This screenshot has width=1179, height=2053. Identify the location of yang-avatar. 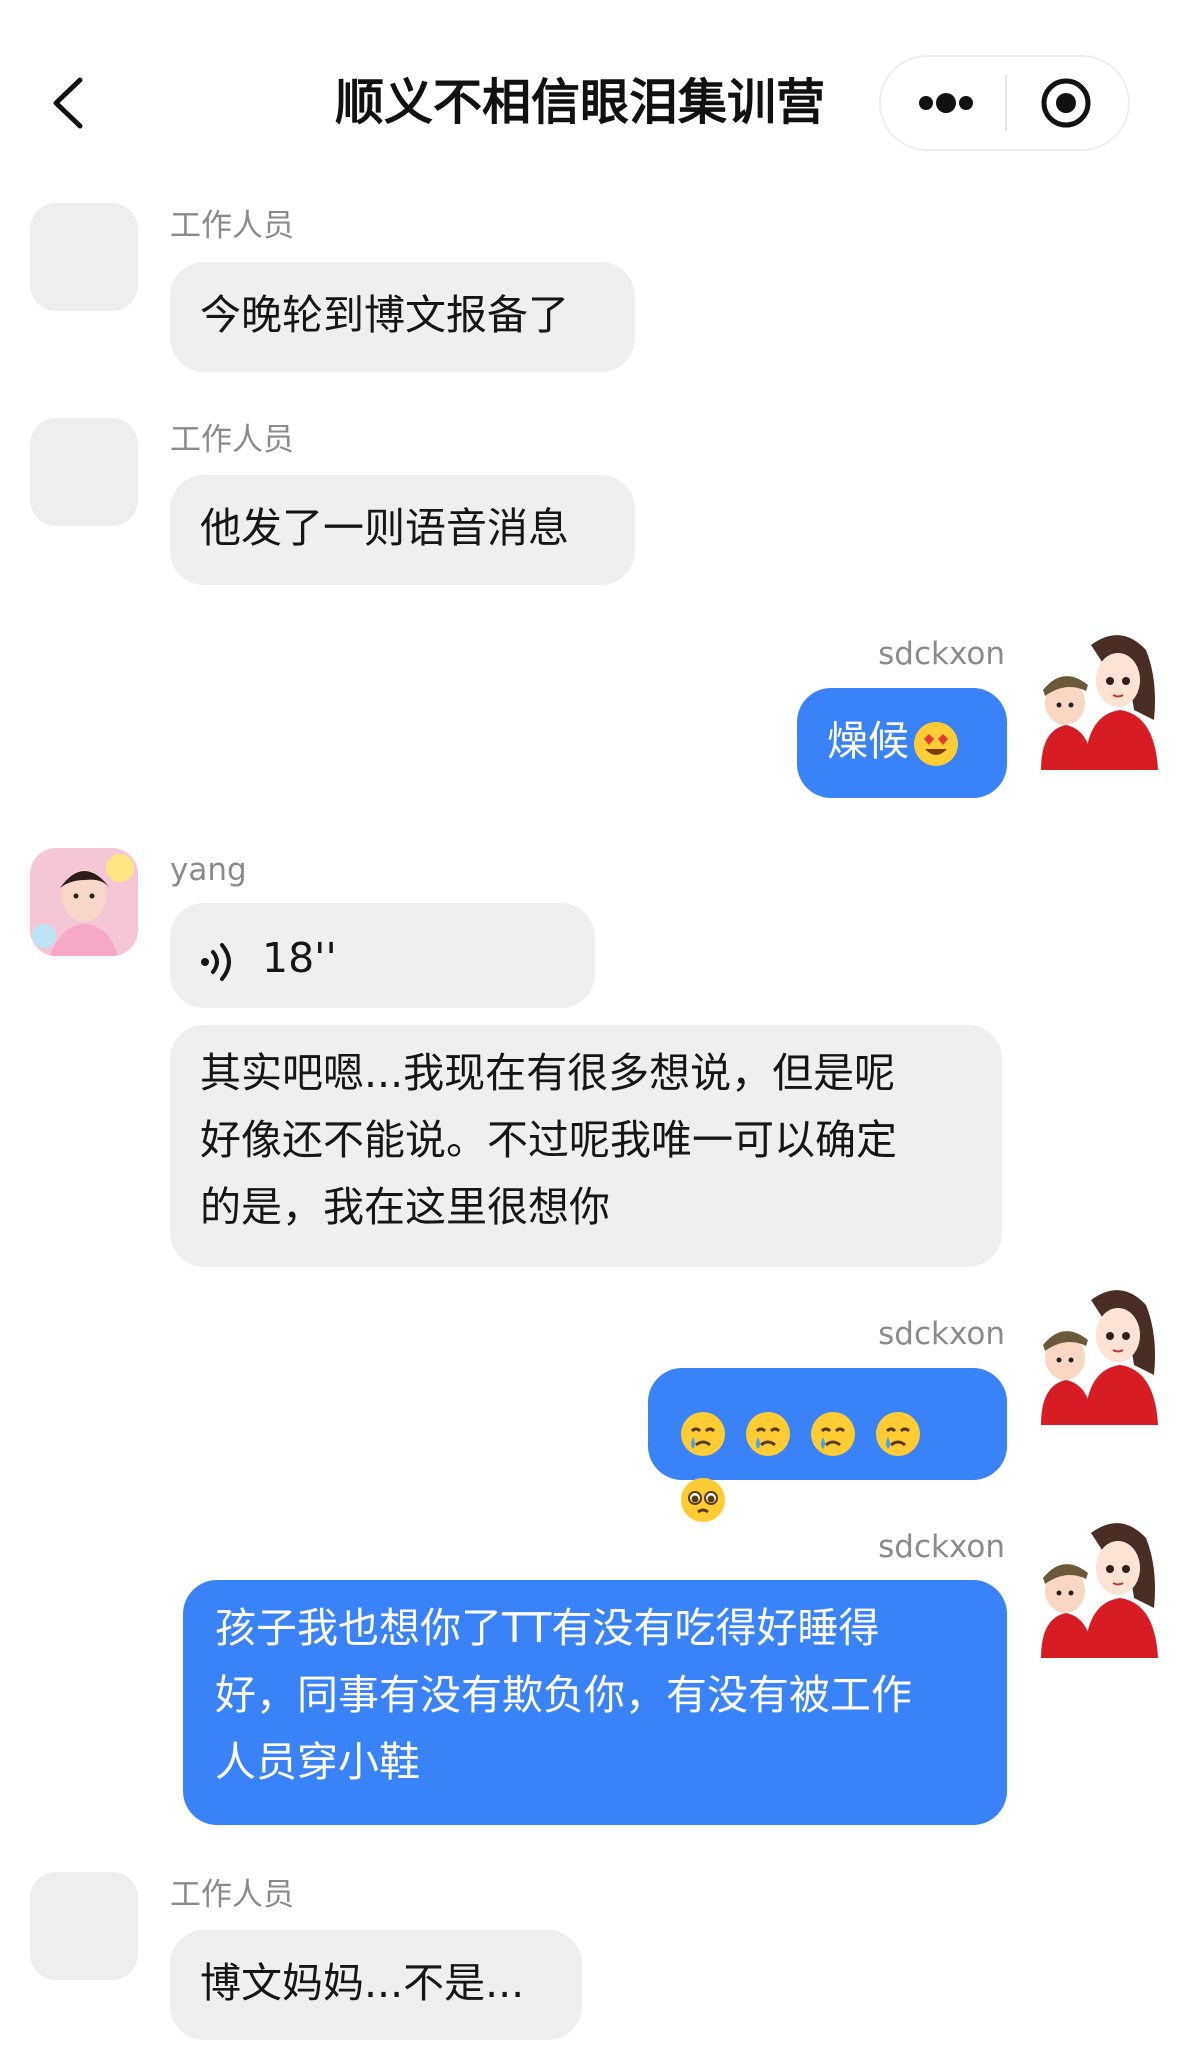
(84, 902).